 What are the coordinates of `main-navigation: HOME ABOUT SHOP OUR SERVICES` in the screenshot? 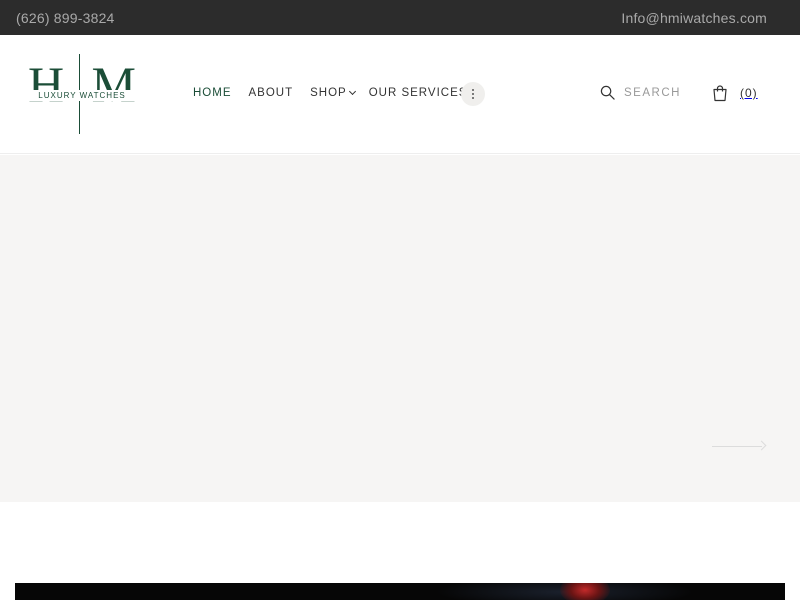 It's located at (338, 93).